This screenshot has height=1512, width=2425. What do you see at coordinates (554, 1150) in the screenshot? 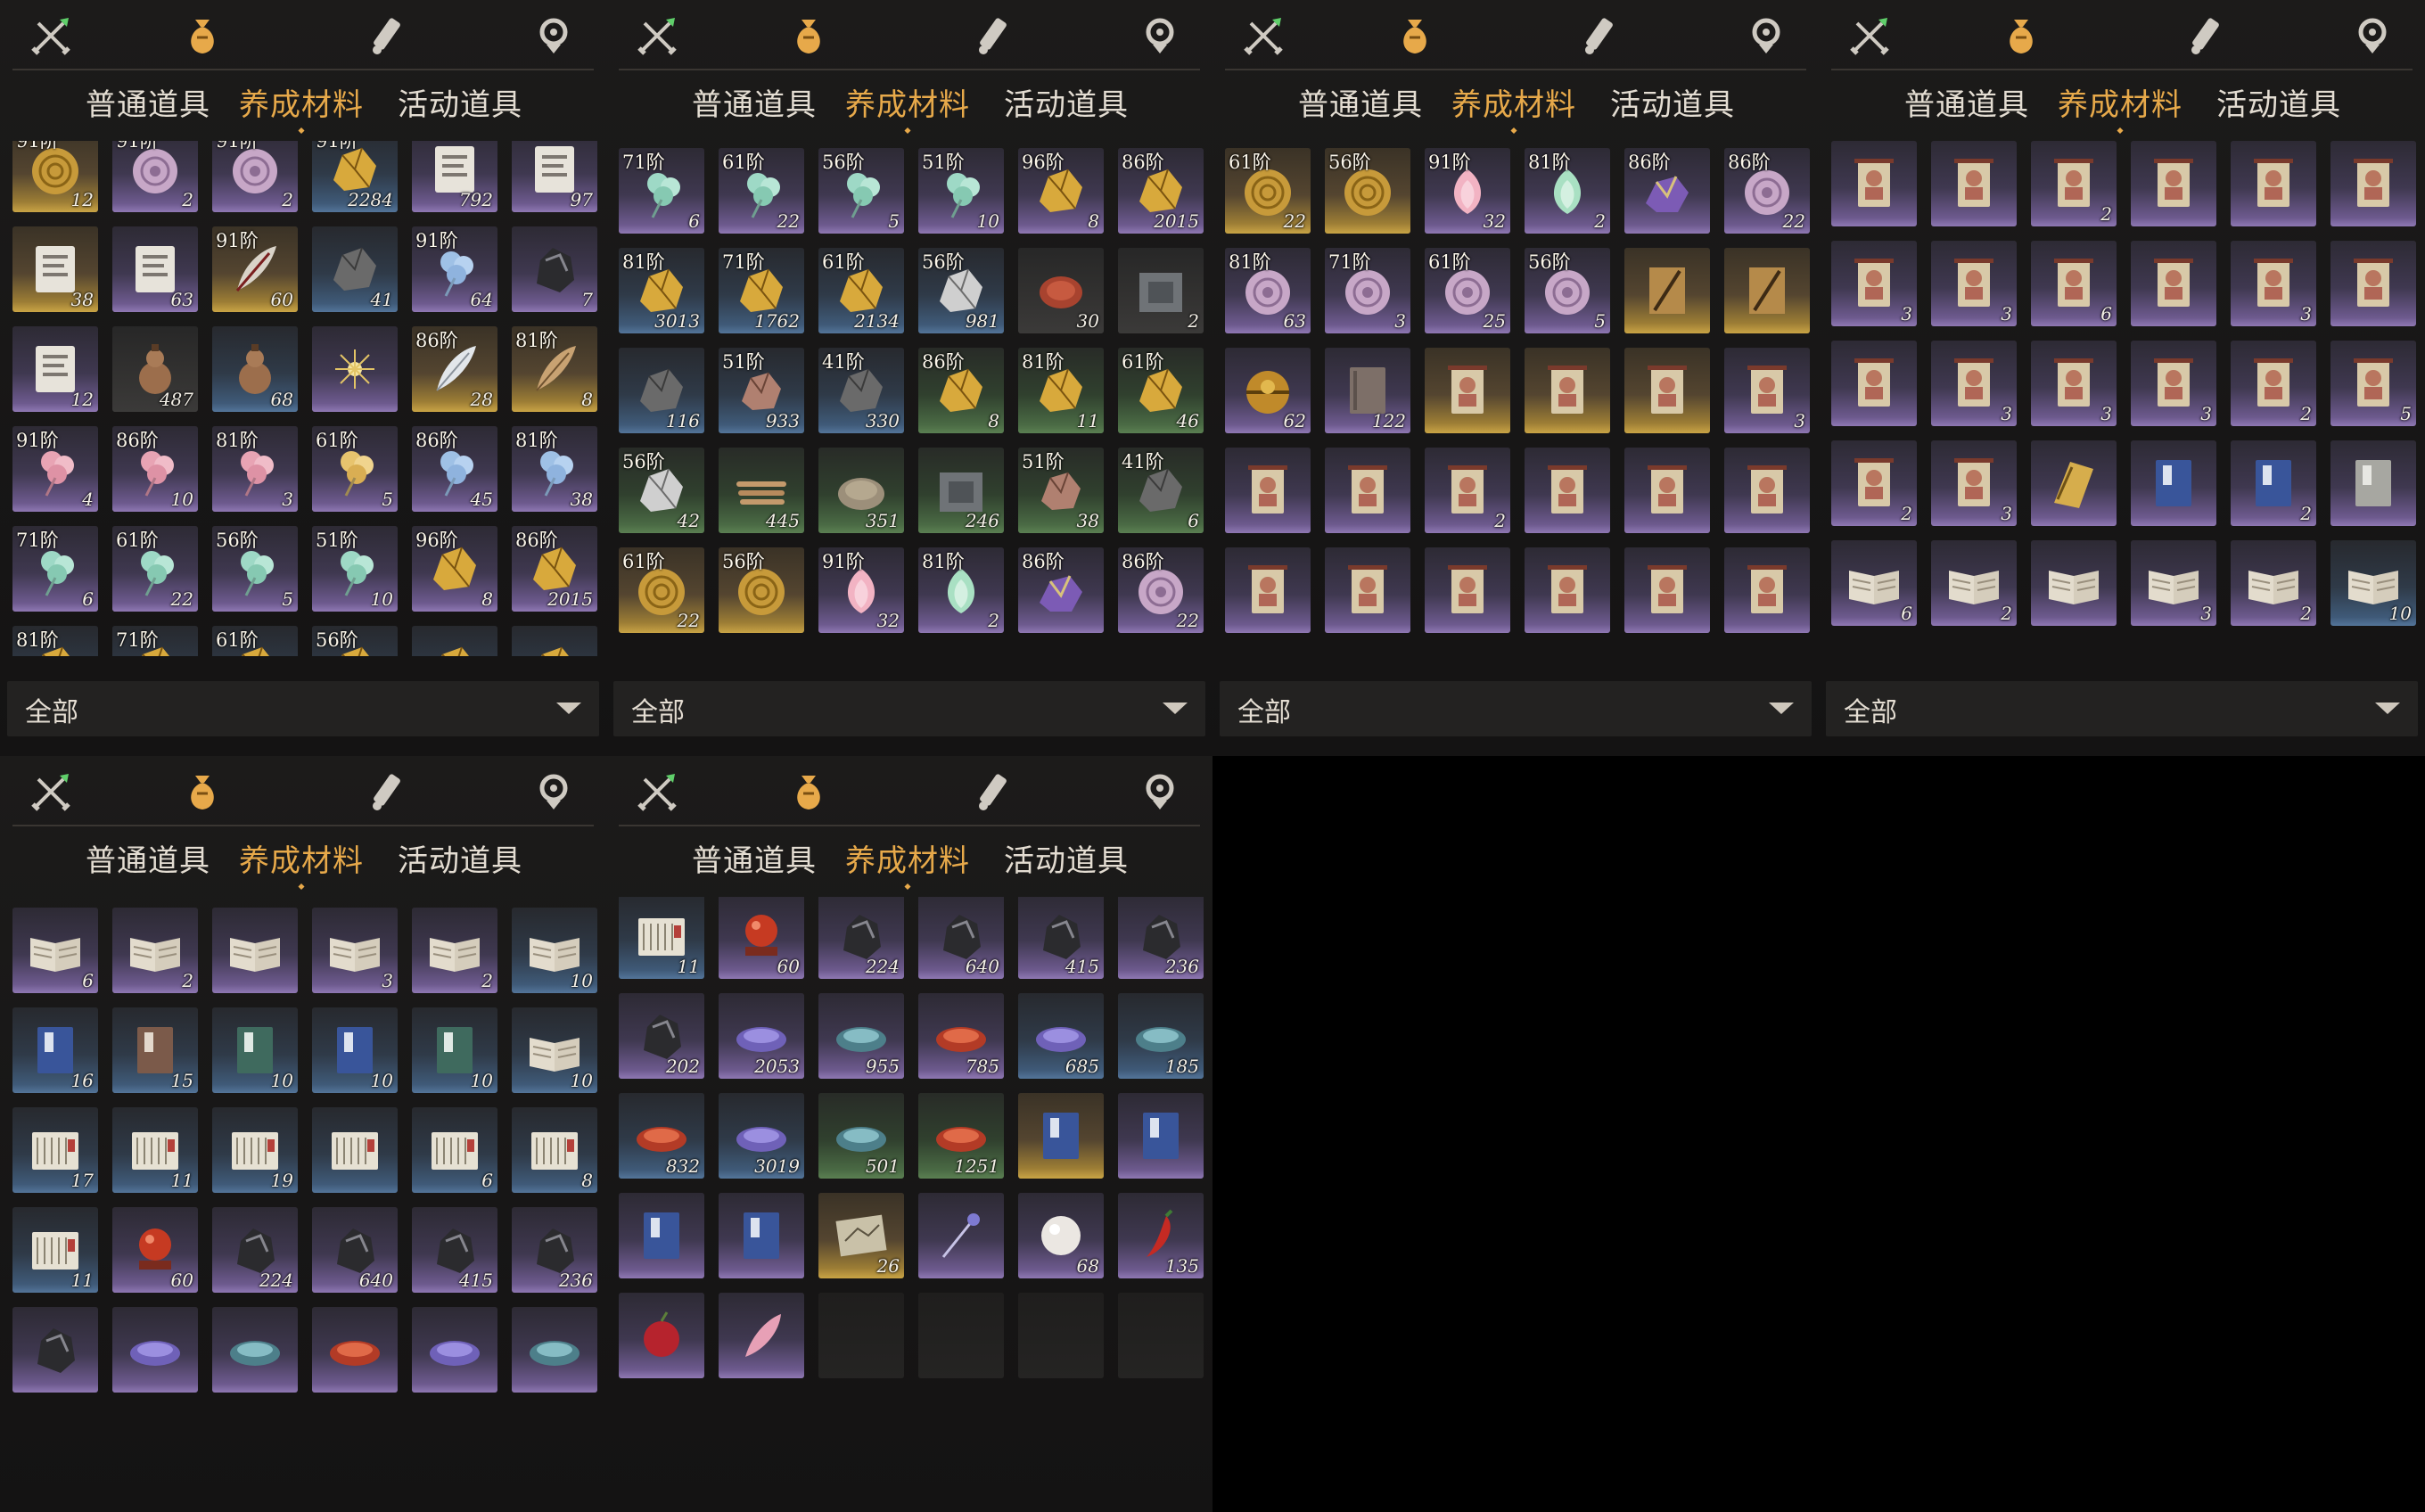
I see `item-slot: 8` at bounding box center [554, 1150].